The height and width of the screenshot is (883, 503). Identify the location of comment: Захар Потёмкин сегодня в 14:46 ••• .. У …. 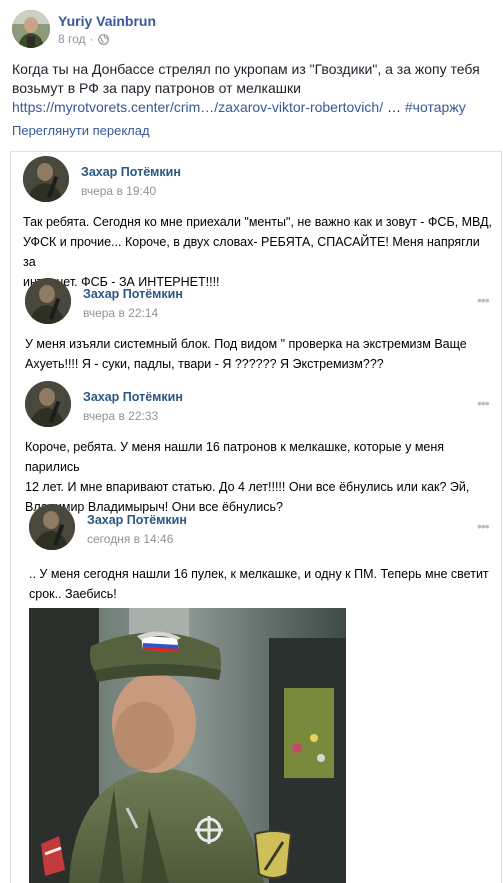
(265, 552).